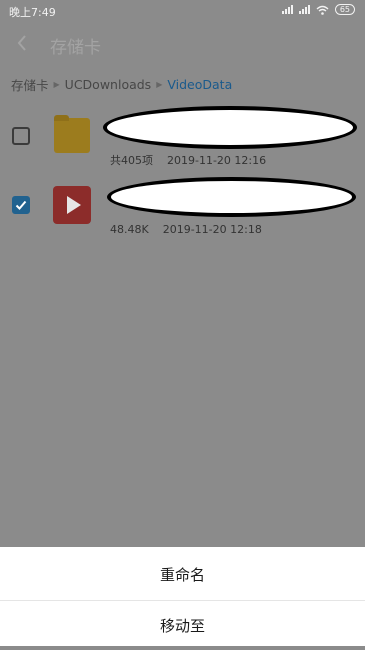 This screenshot has height=650, width=365. I want to click on wifi-icon, so click(322, 10).